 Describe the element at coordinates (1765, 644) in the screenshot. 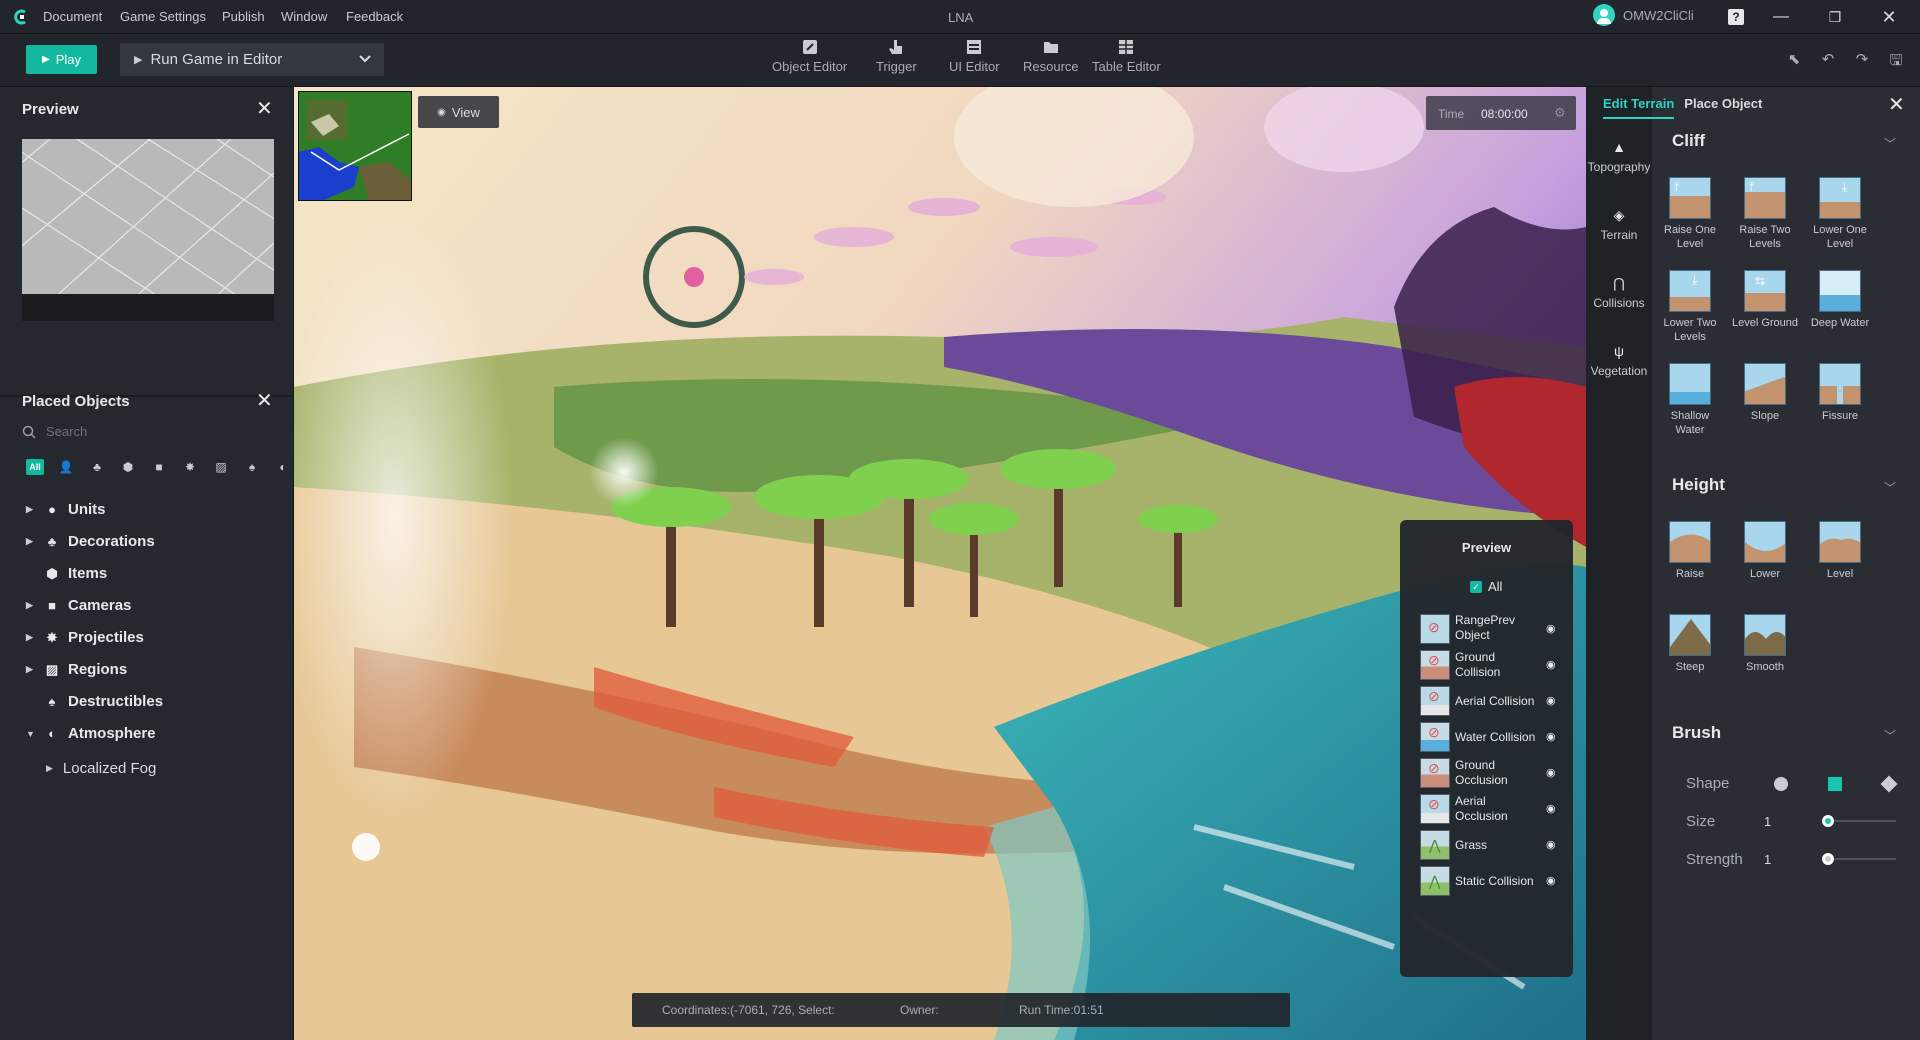

I see `tool-smooth: Smooth` at that location.